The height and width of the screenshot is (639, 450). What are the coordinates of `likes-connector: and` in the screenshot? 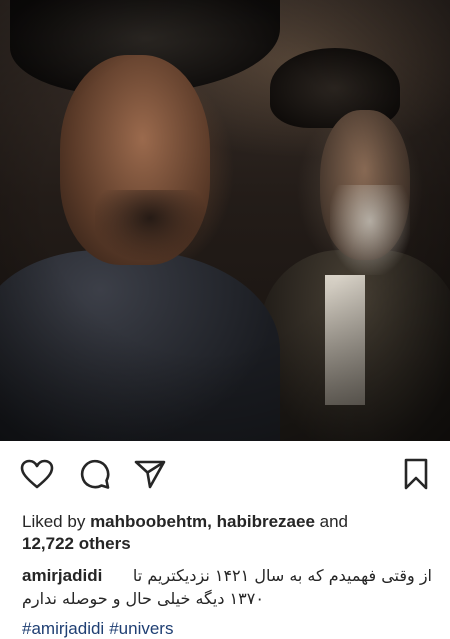 It's located at (334, 521).